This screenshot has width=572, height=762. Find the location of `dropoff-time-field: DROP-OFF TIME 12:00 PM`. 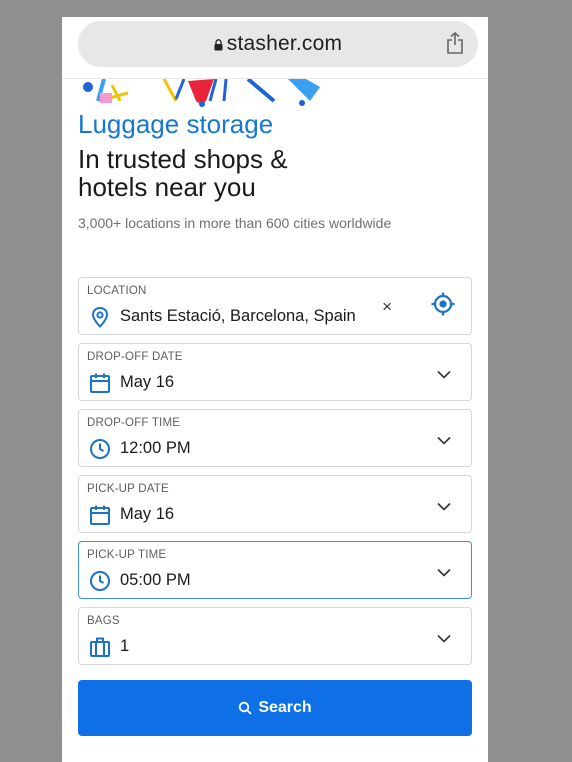

dropoff-time-field: DROP-OFF TIME 12:00 PM is located at coordinates (275, 438).